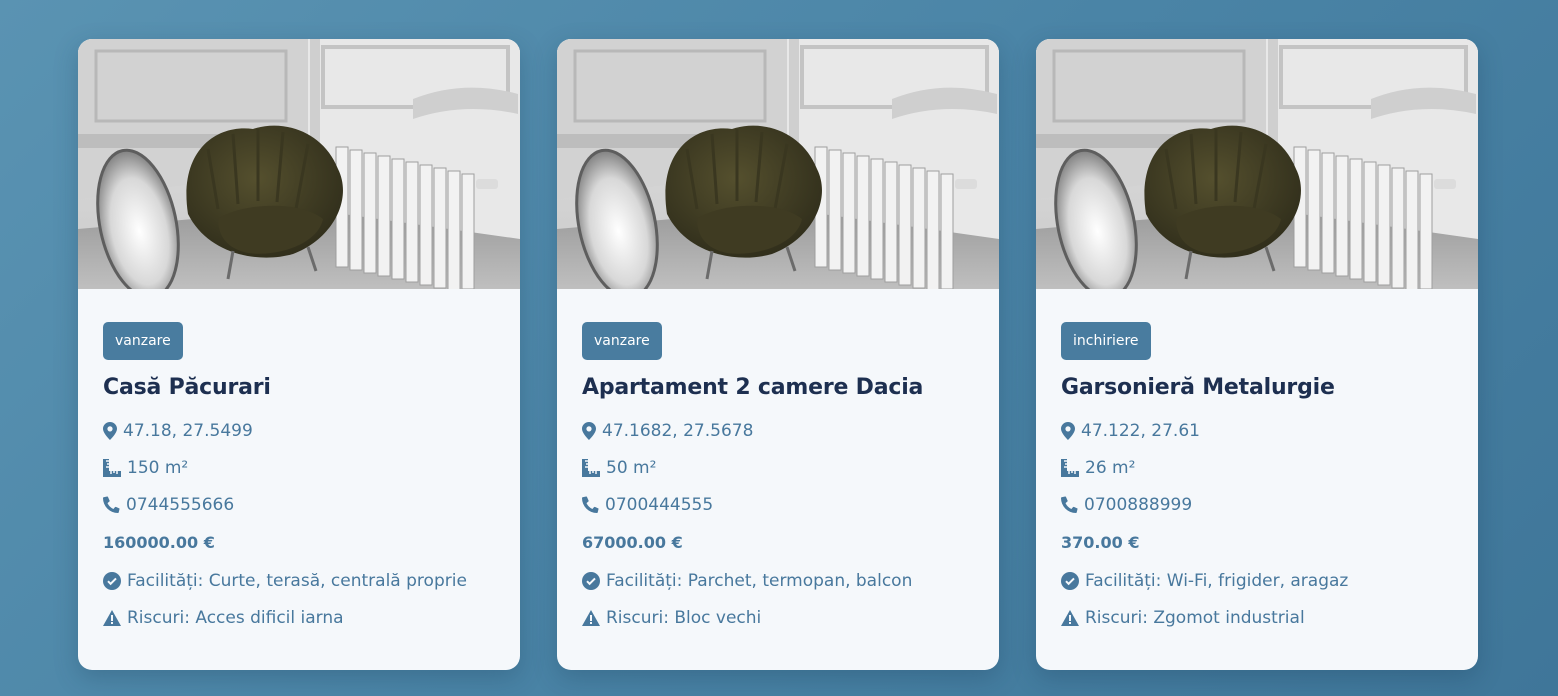  I want to click on listing-facilities: Facilități: Wi-Fi, frigider, aragaz, so click(1257, 580).